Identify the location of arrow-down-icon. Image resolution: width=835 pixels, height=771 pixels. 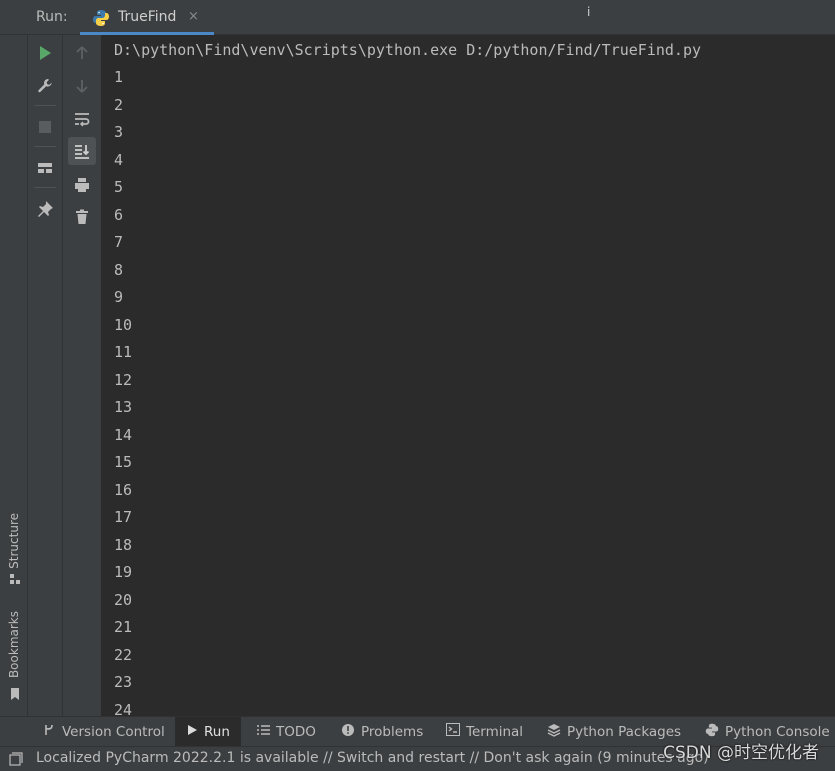
(82, 86).